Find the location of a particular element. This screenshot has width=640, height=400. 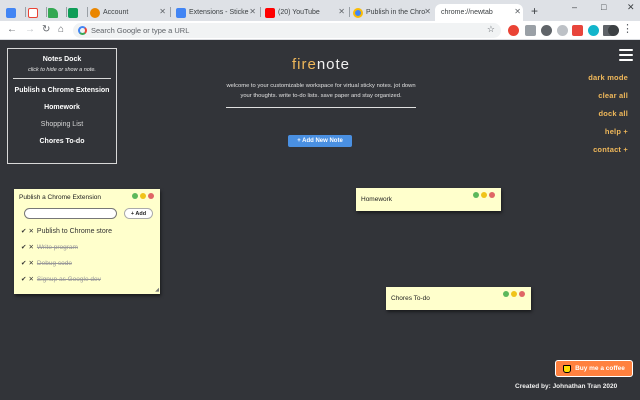

sheets-icon is located at coordinates (73, 12).